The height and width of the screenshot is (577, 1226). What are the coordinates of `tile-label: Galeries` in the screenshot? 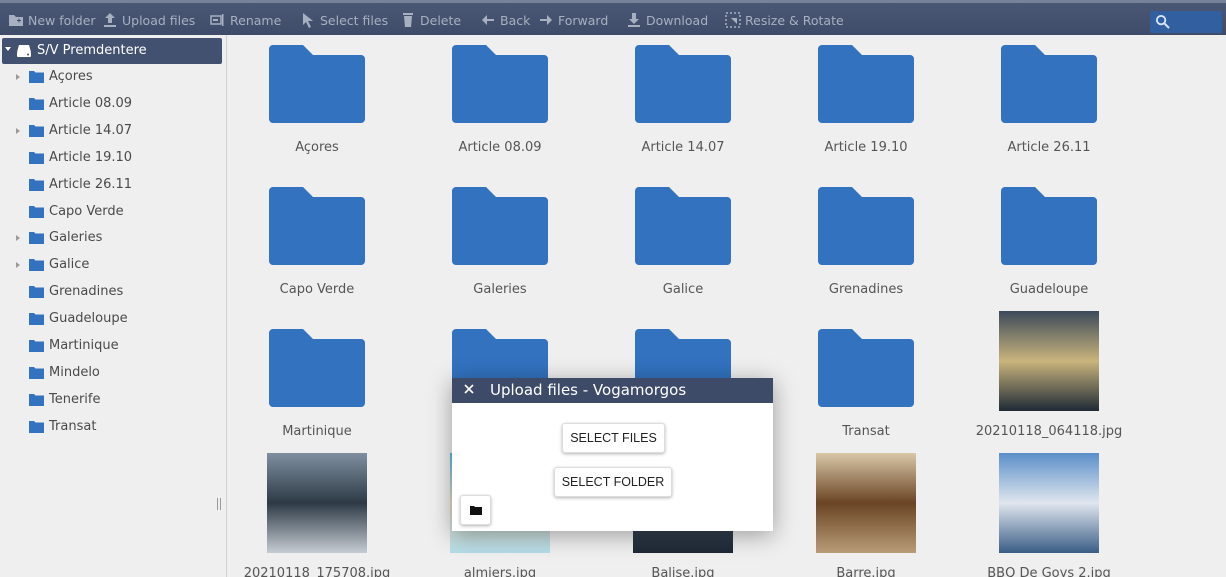 It's located at (500, 289).